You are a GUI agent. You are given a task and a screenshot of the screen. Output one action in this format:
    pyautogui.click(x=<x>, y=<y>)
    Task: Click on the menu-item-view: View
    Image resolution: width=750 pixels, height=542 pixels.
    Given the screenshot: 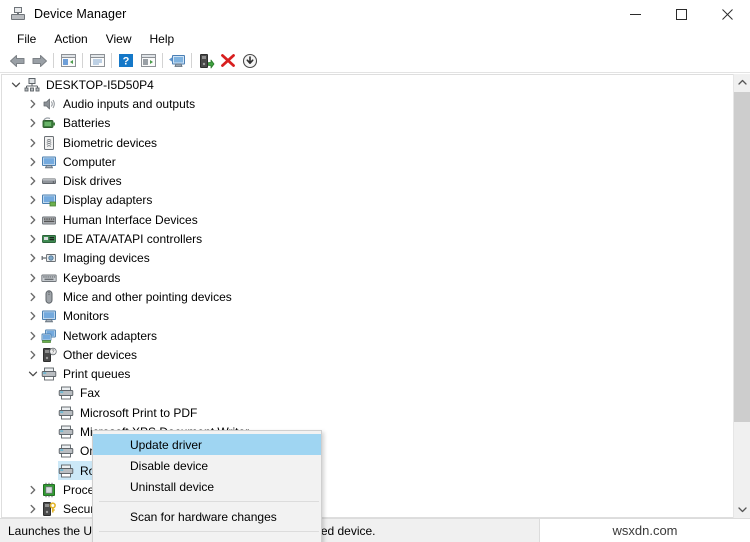 What is the action you would take?
    pyautogui.click(x=119, y=39)
    